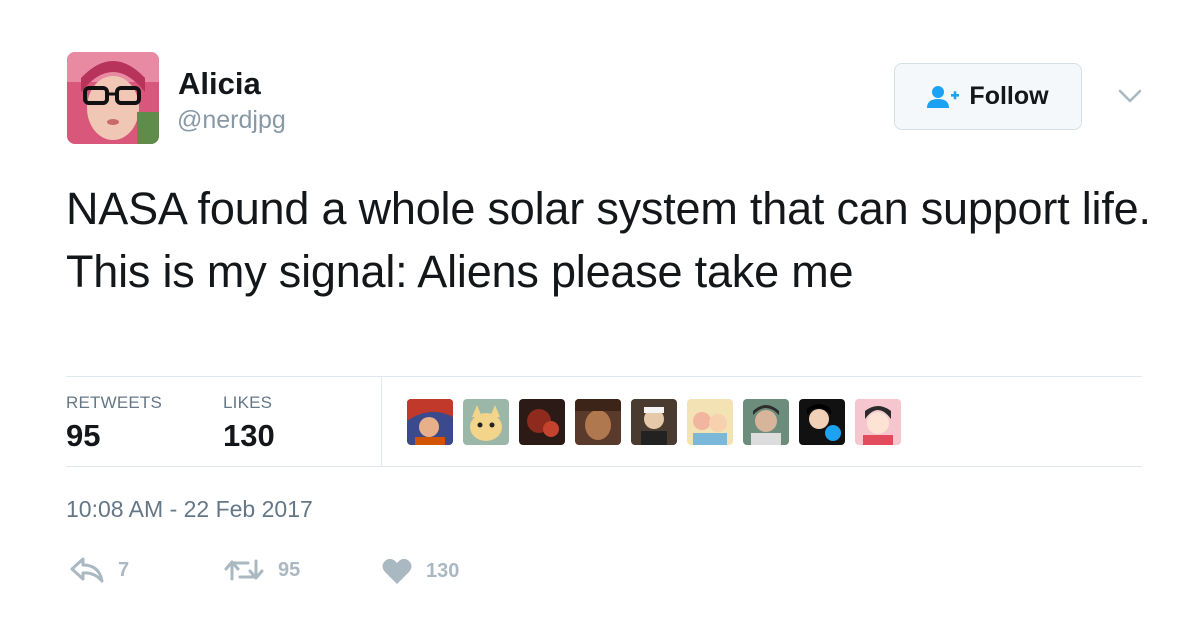 The width and height of the screenshot is (1200, 627). I want to click on avatar, so click(113, 98).